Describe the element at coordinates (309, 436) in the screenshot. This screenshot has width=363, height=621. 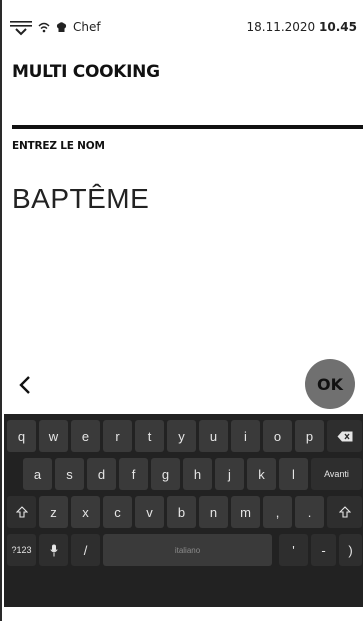
I see `key-p: p` at that location.